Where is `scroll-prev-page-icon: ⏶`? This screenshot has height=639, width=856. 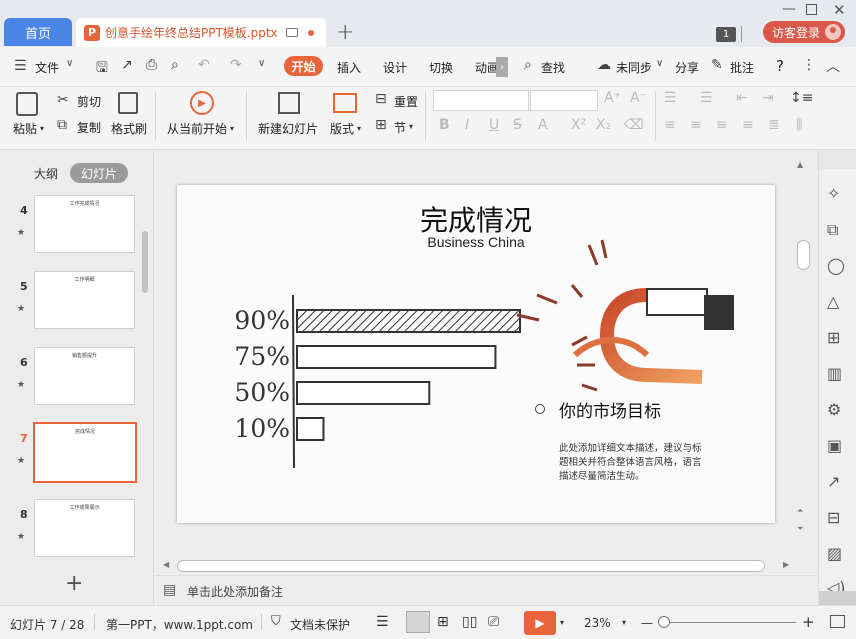
scroll-prev-page-icon: ⏶ is located at coordinates (800, 511).